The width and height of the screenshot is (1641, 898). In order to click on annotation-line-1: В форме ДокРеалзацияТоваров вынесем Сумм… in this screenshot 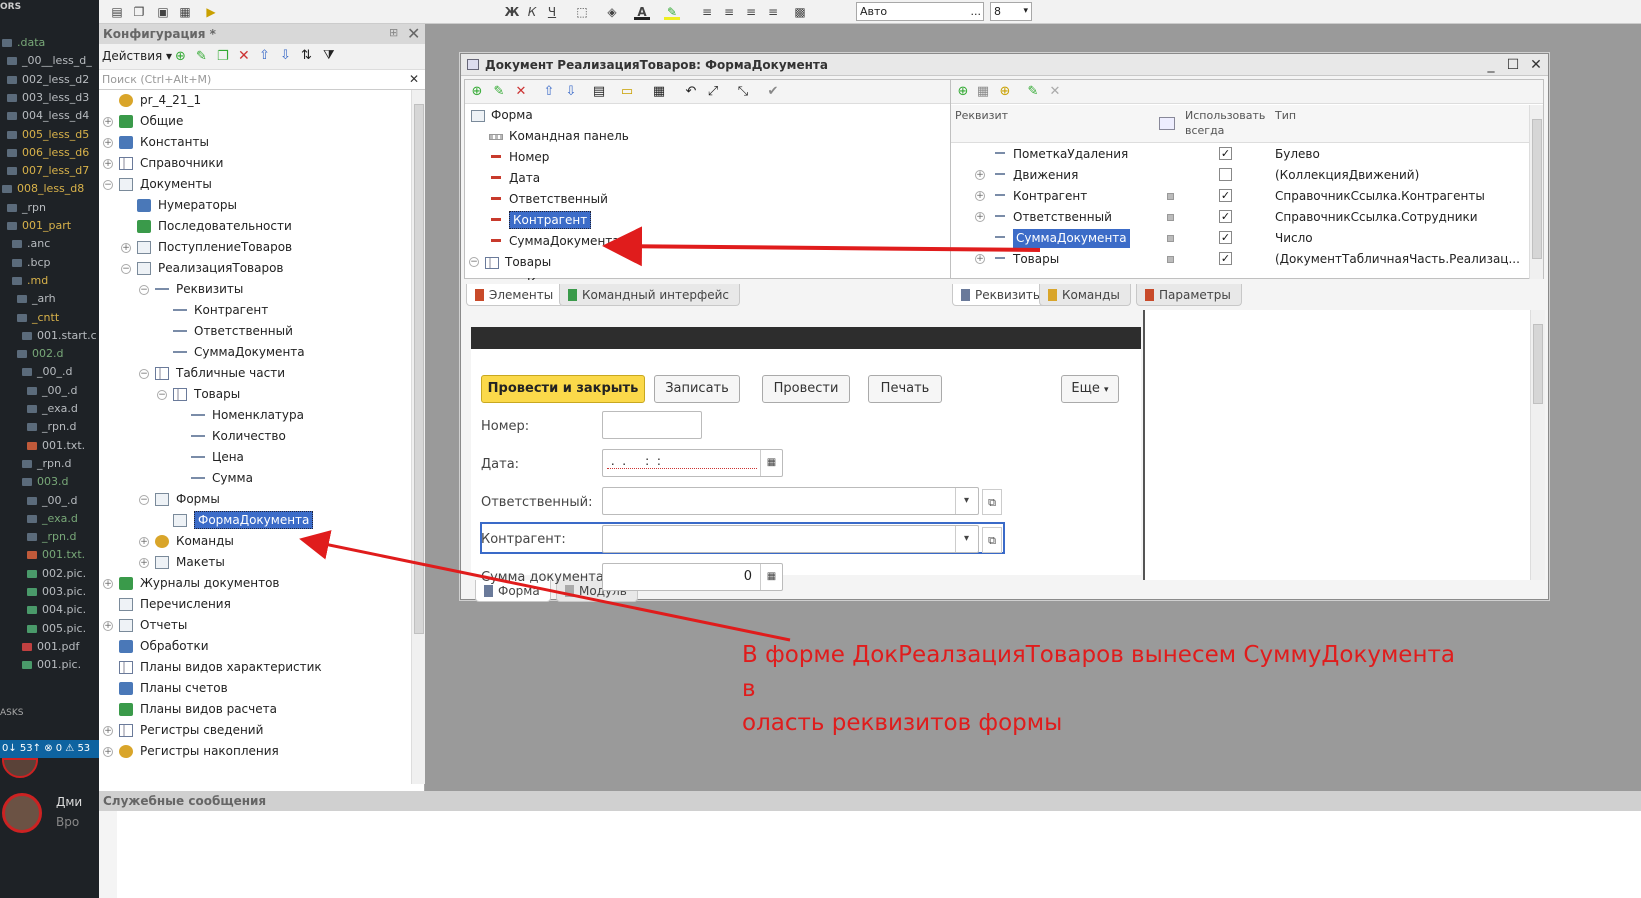, I will do `click(1098, 672)`.